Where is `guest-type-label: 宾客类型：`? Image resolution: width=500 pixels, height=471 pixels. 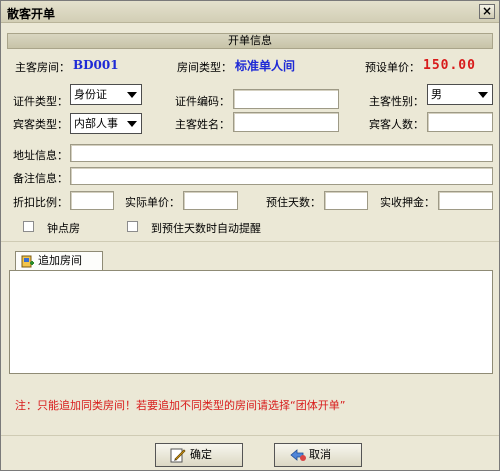 guest-type-label: 宾客类型： is located at coordinates (40, 124).